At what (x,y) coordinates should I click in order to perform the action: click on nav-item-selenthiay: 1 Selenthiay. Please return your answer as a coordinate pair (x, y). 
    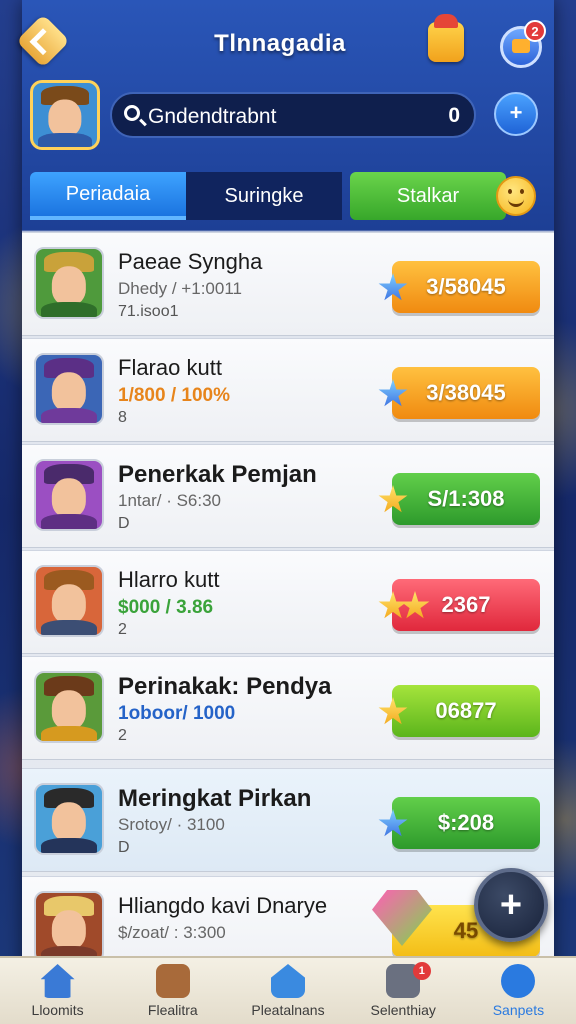
    Looking at the image, I should click on (403, 991).